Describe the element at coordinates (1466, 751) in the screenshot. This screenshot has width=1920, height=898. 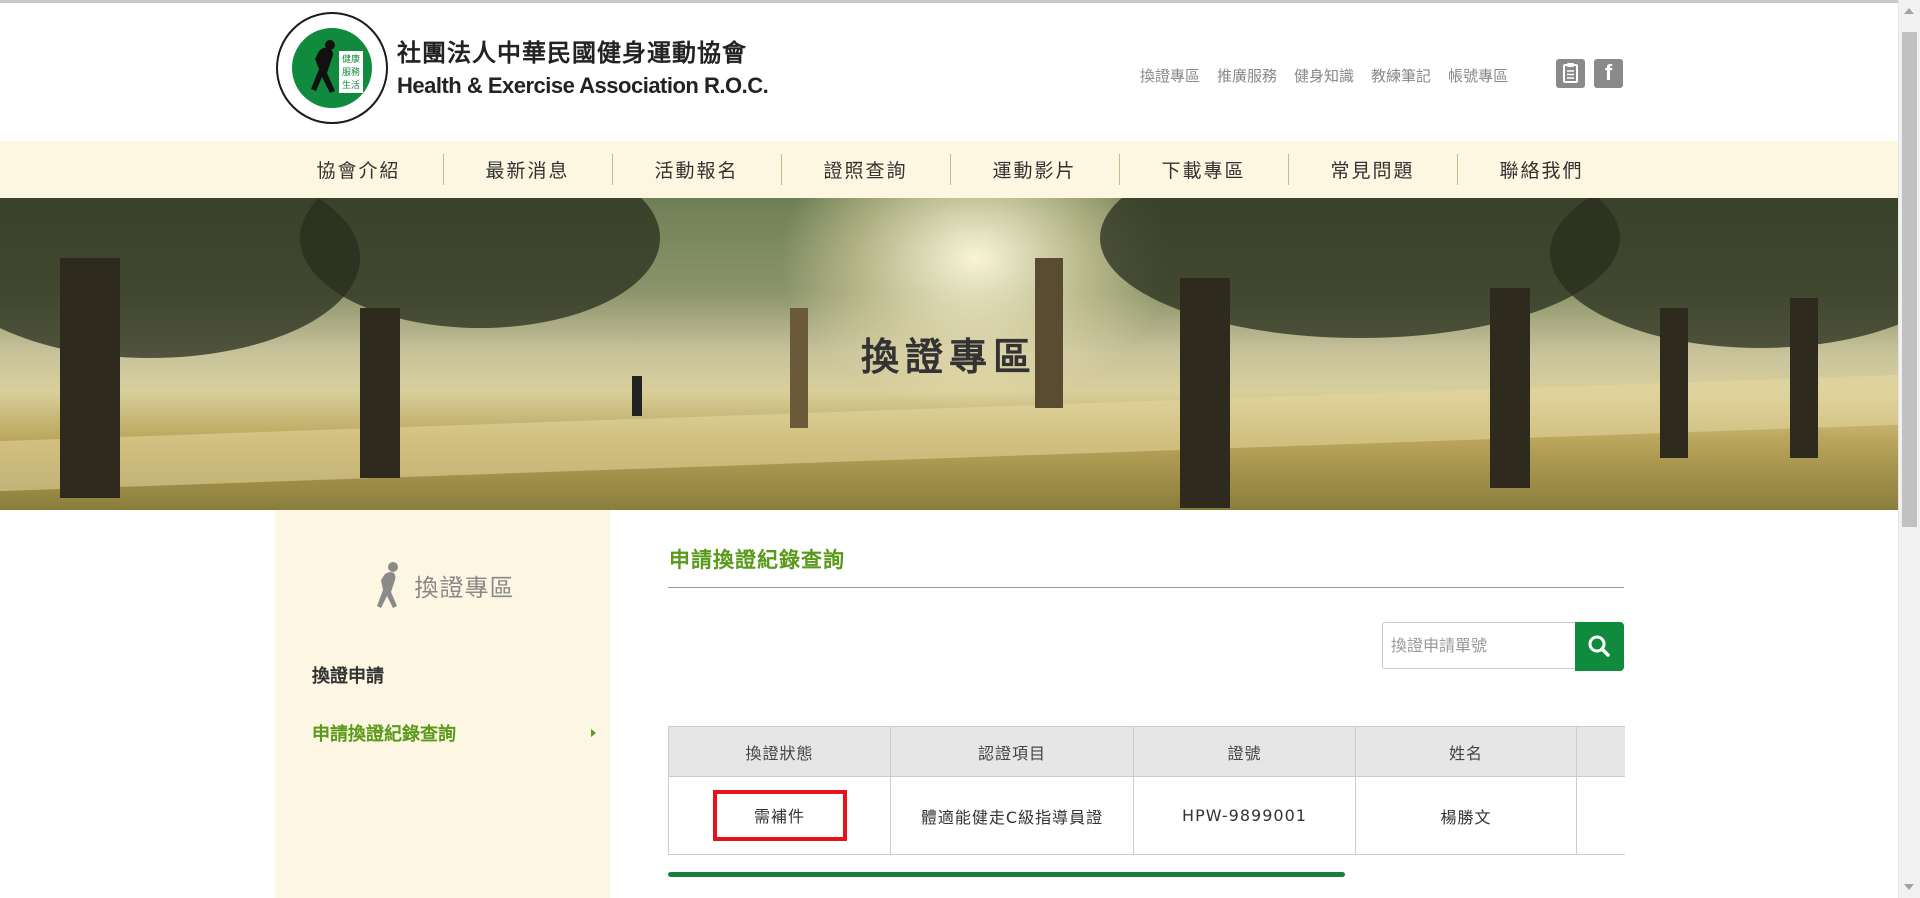
I see `column-header-name: 姓名` at that location.